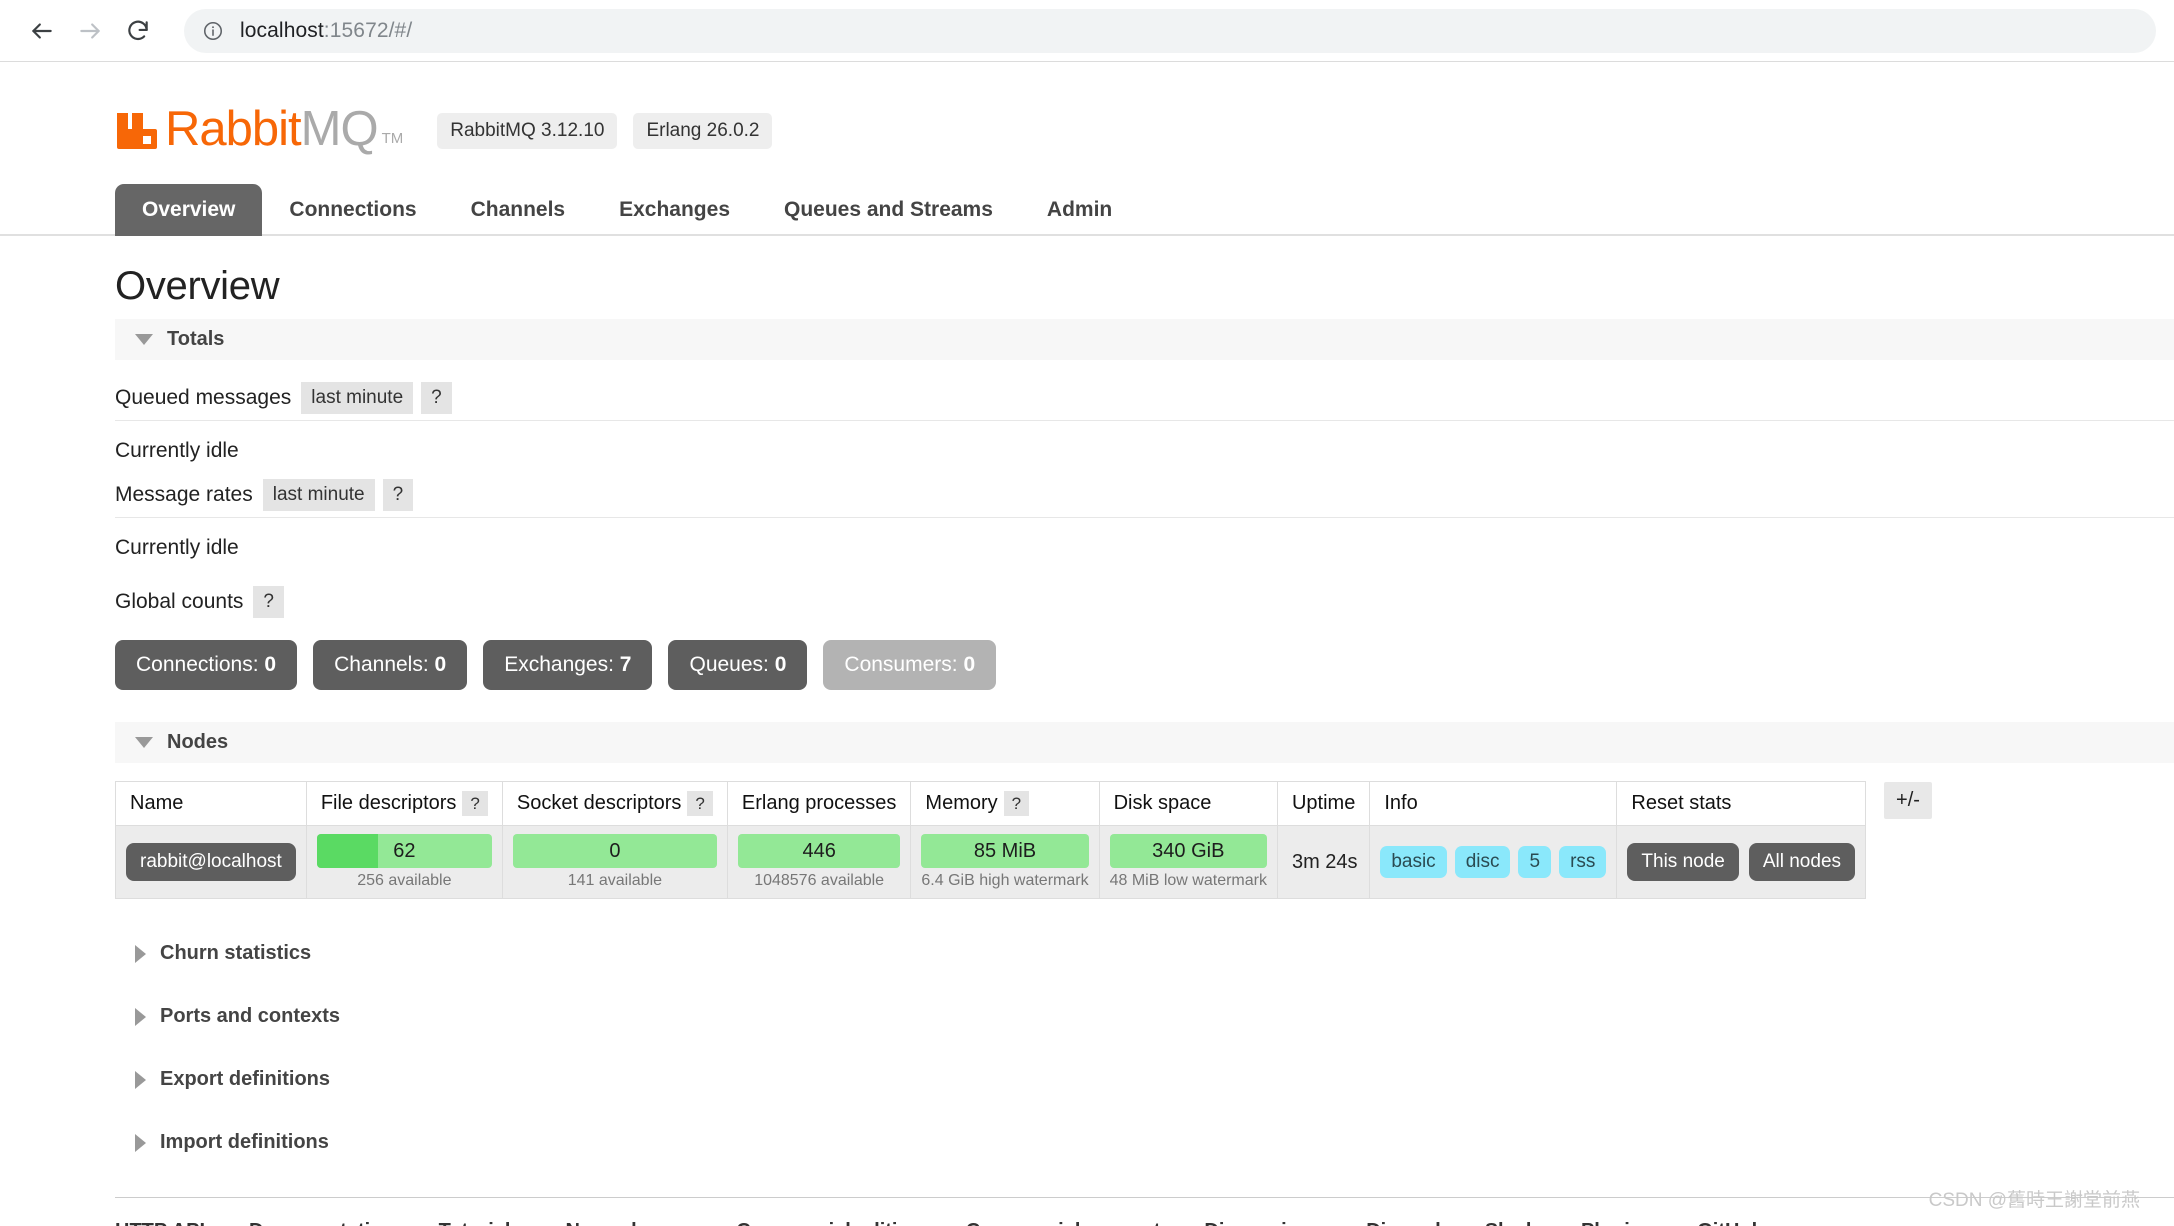 The image size is (2174, 1226). What do you see at coordinates (211, 862) in the screenshot?
I see `node-name-badge: rabbit@localhost` at bounding box center [211, 862].